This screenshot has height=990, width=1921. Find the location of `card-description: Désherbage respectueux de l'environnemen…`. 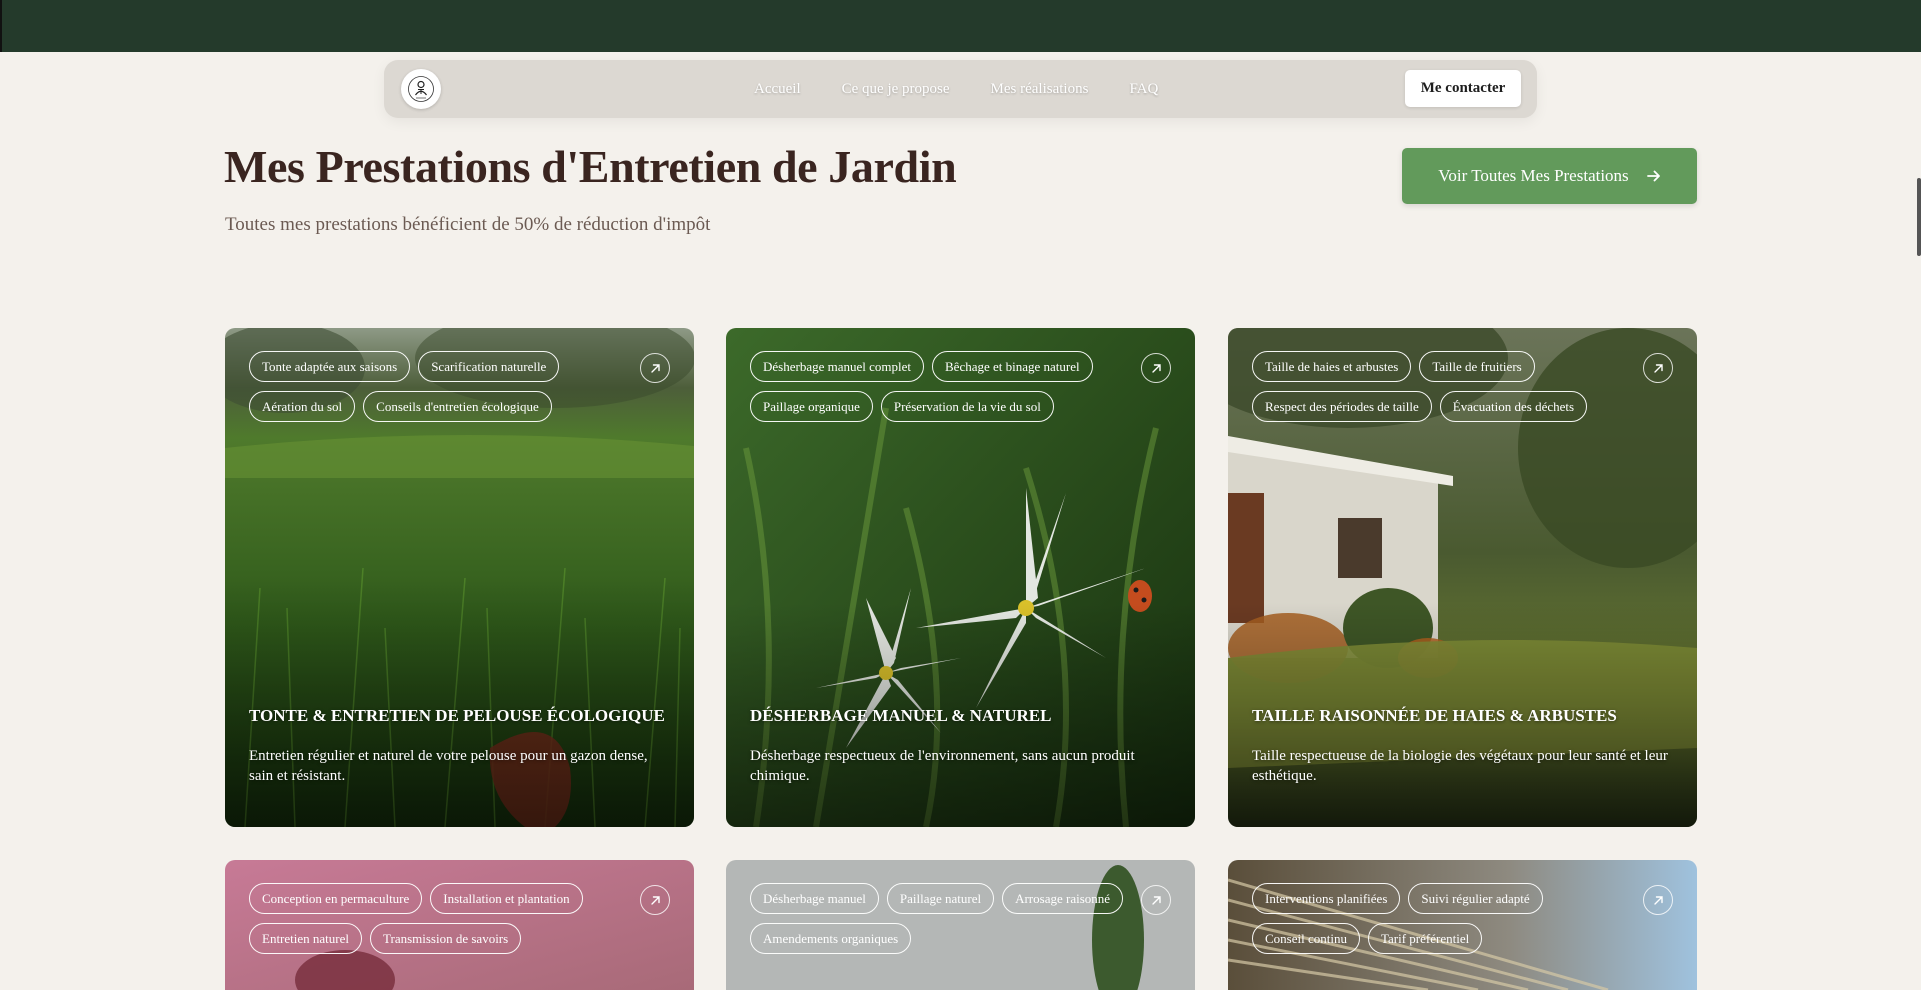

card-description: Désherbage respectueux de l'environnemen… is located at coordinates (942, 766).